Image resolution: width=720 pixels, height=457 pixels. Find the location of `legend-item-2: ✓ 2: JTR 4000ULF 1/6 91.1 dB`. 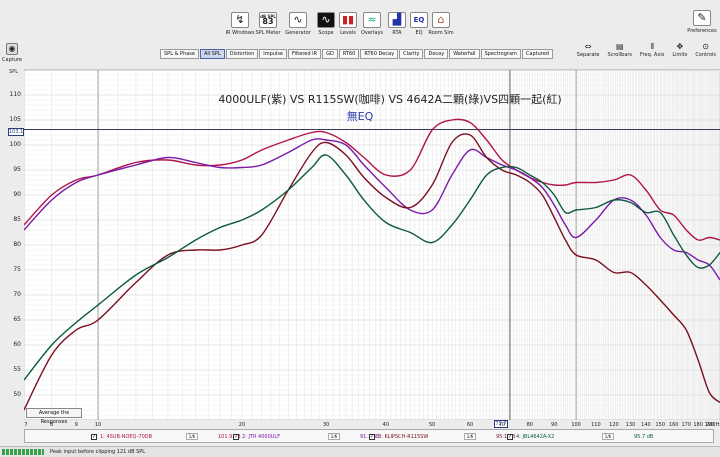

legend-item-2: ✓ 2: JTR 4000ULF 1/6 91.1 dB is located at coordinates (308, 436).